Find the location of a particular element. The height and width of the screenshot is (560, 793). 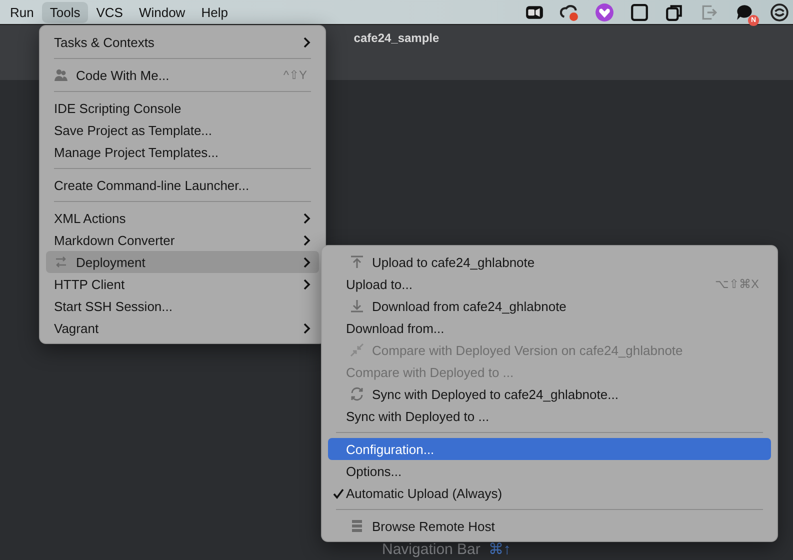

sync-icon is located at coordinates (357, 394).